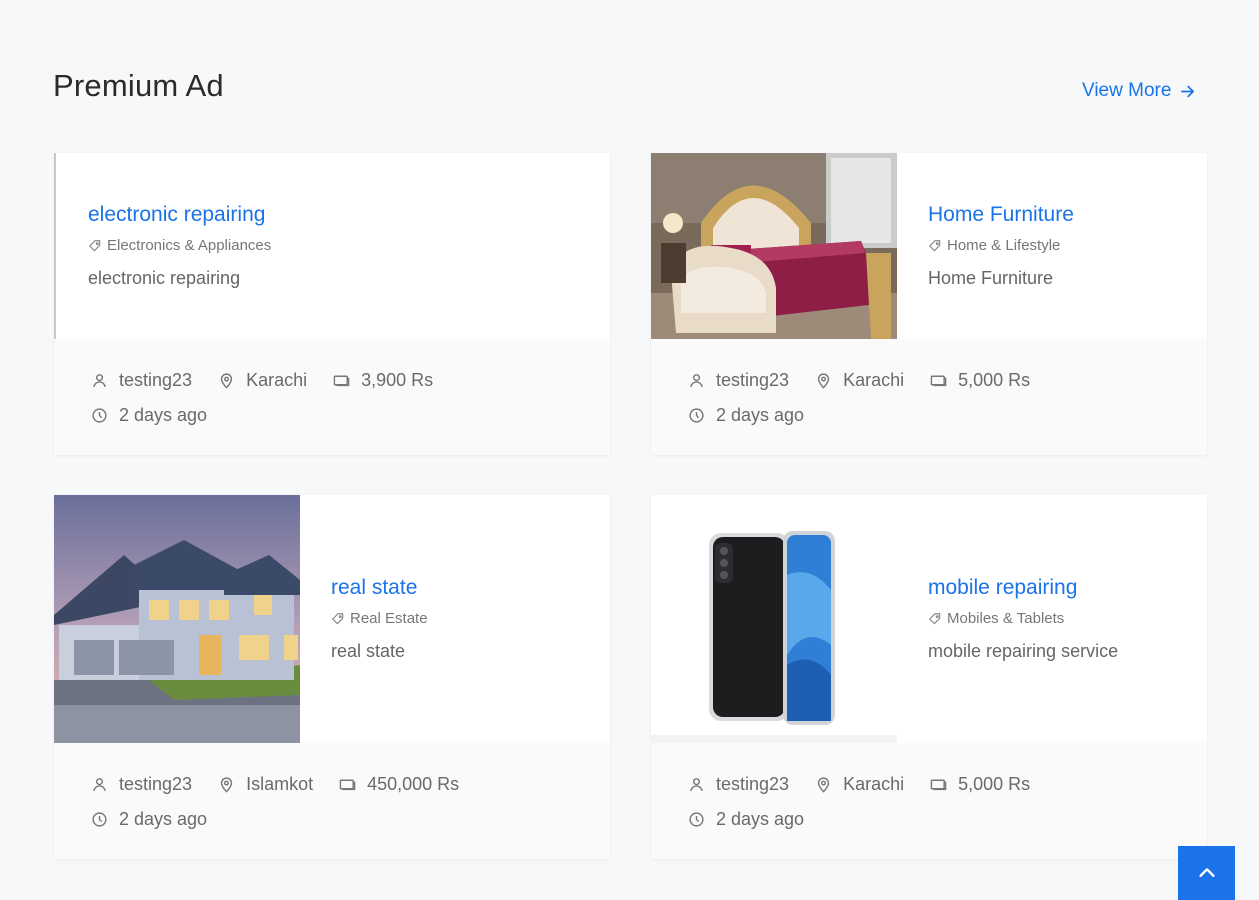  I want to click on view-more-link: View More, so click(1139, 91).